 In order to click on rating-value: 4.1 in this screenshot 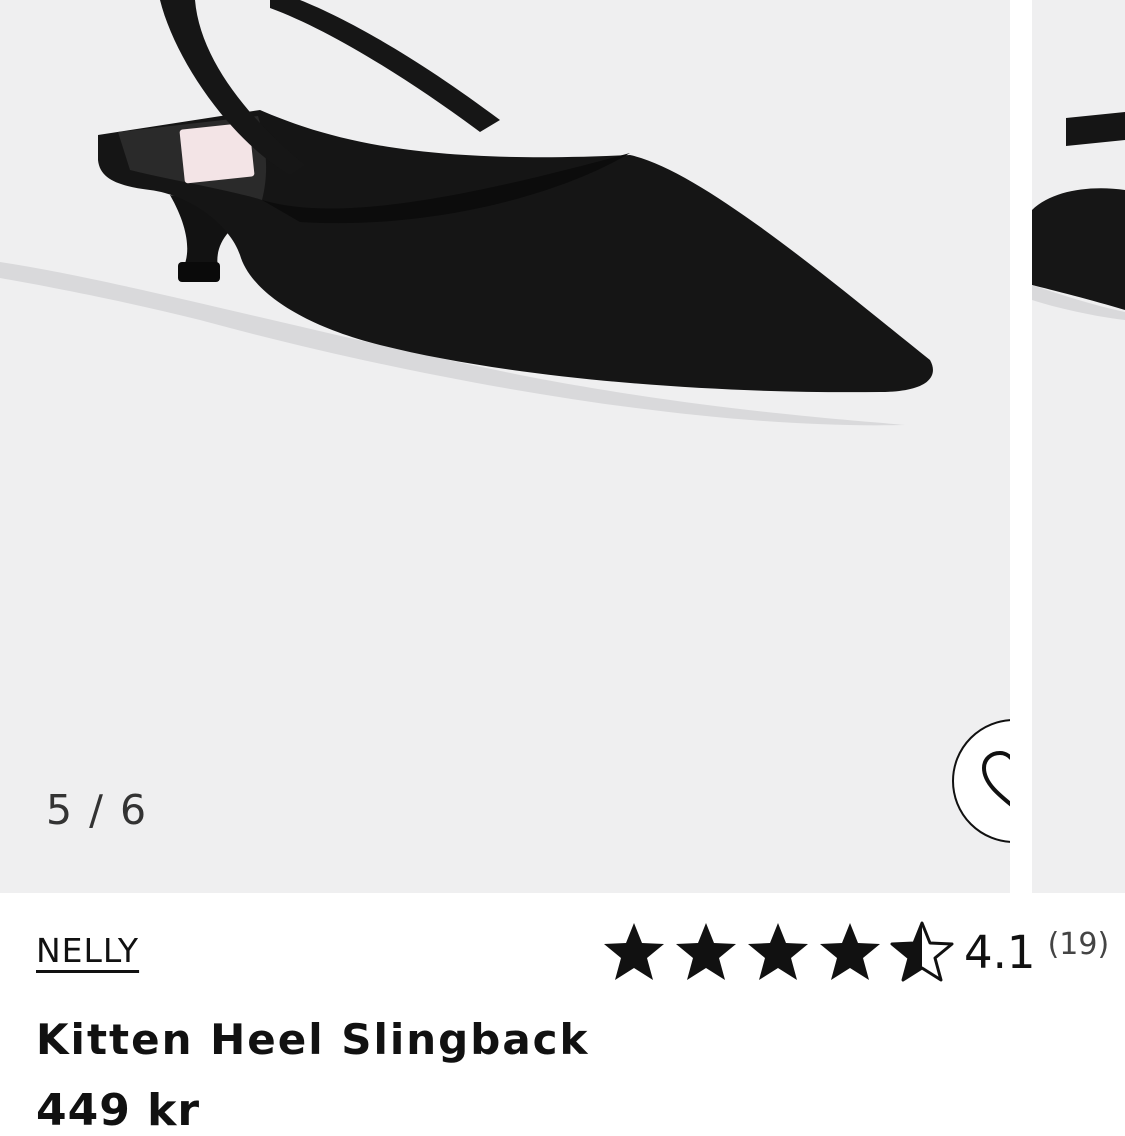, I will do `click(1000, 952)`.